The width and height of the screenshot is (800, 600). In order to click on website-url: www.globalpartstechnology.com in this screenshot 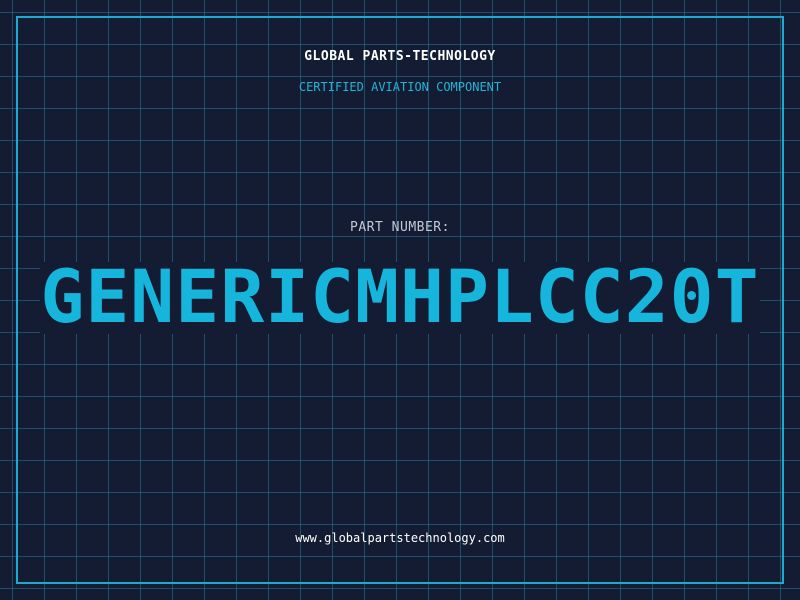, I will do `click(400, 538)`.